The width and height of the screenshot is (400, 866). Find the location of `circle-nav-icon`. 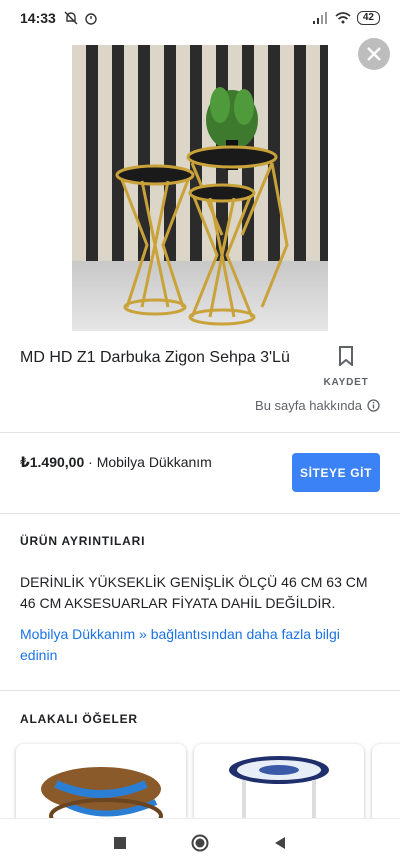

circle-nav-icon is located at coordinates (200, 843).